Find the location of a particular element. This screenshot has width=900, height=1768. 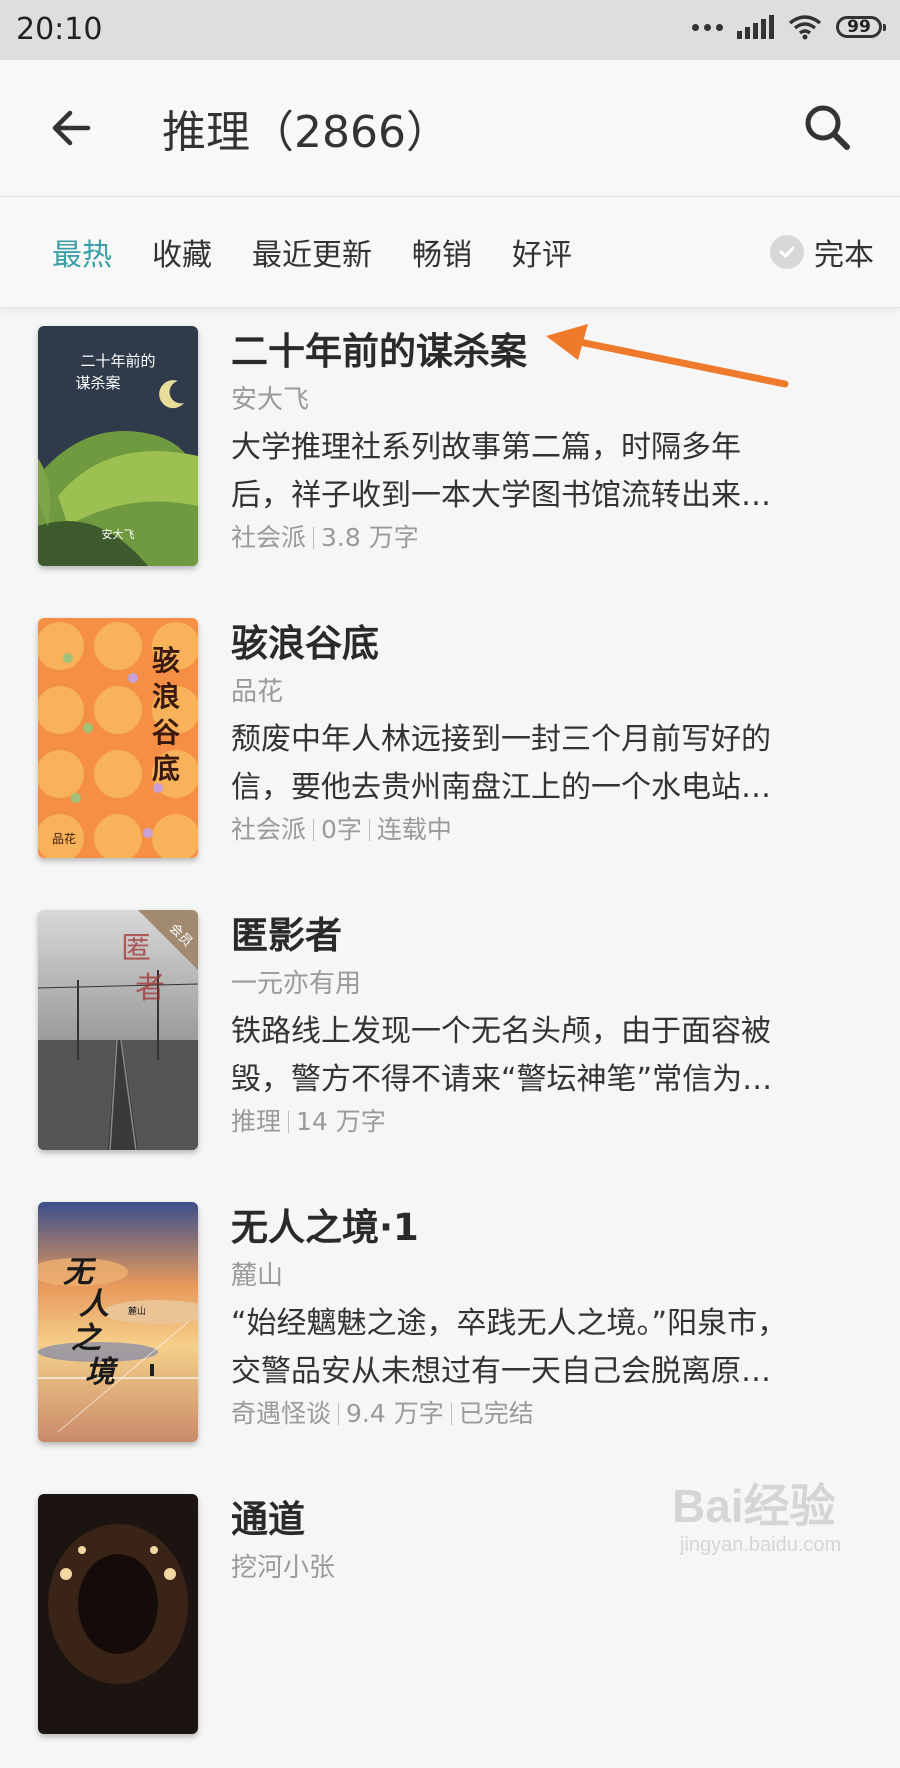

book-description-line: 铁路线上发现一个无名头颅，由于面容被 is located at coordinates (501, 1031).